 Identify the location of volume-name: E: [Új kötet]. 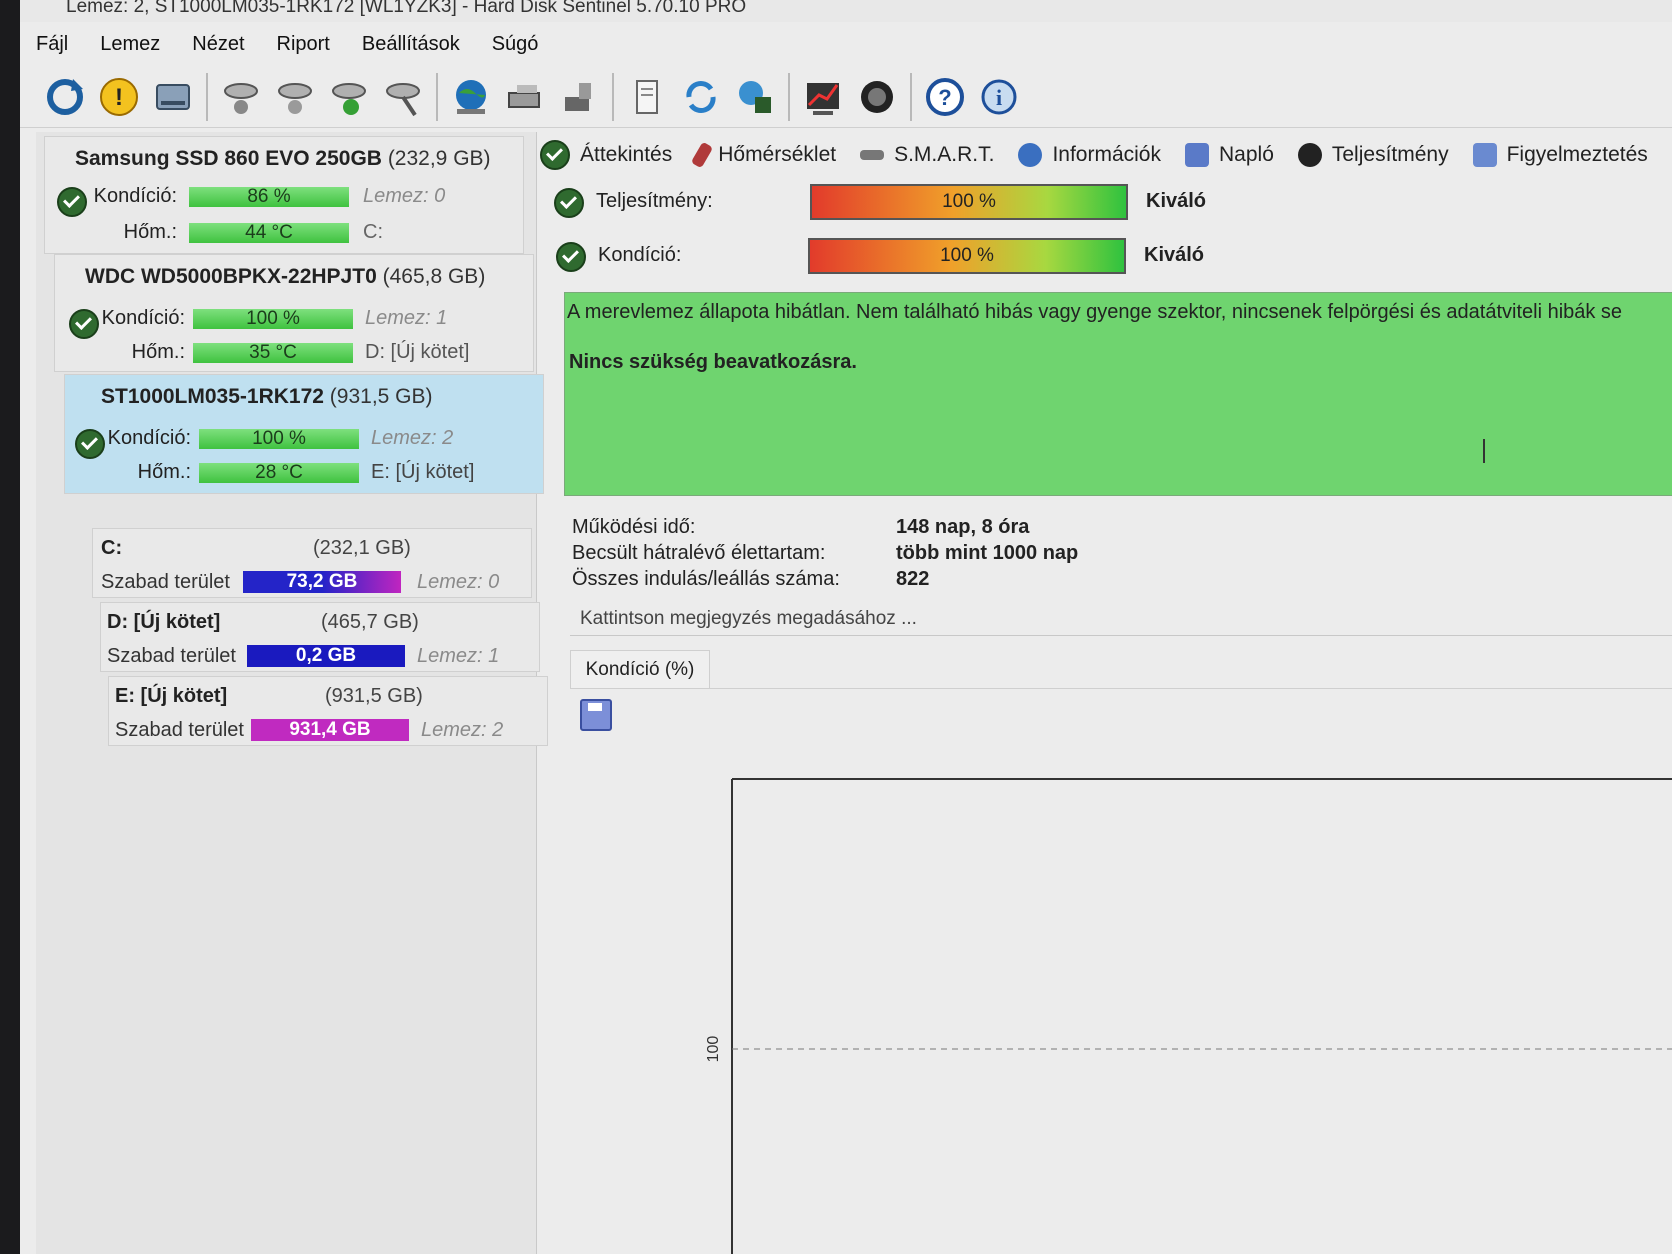
(171, 696).